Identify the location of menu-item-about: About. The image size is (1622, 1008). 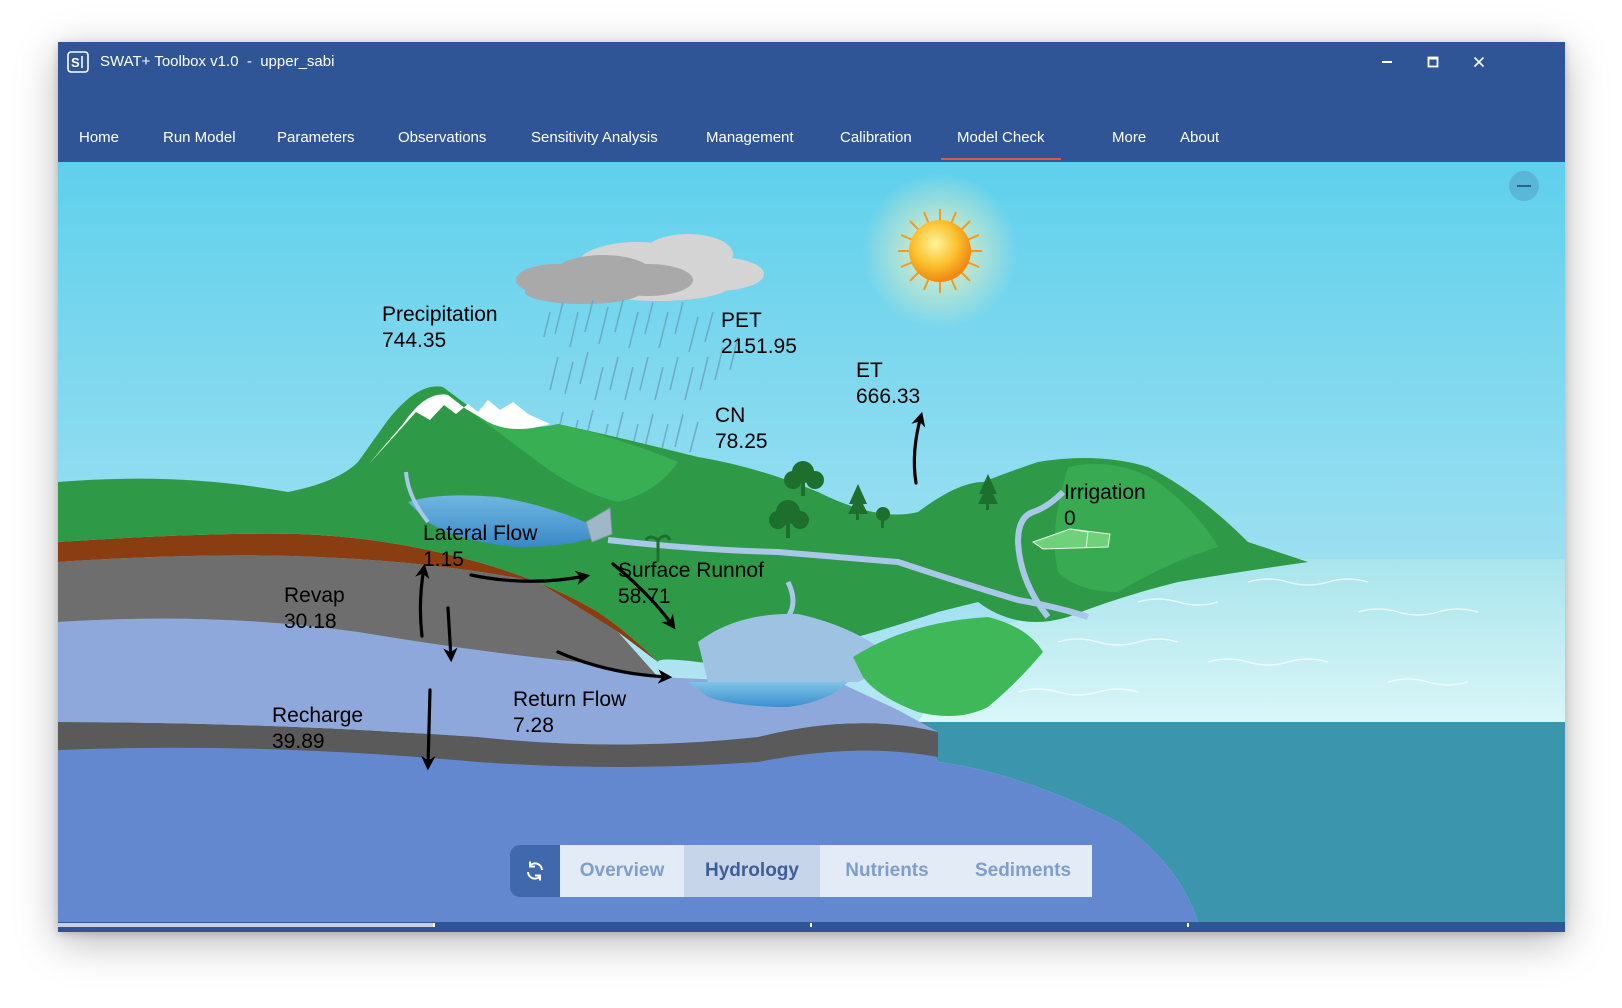
(1199, 141).